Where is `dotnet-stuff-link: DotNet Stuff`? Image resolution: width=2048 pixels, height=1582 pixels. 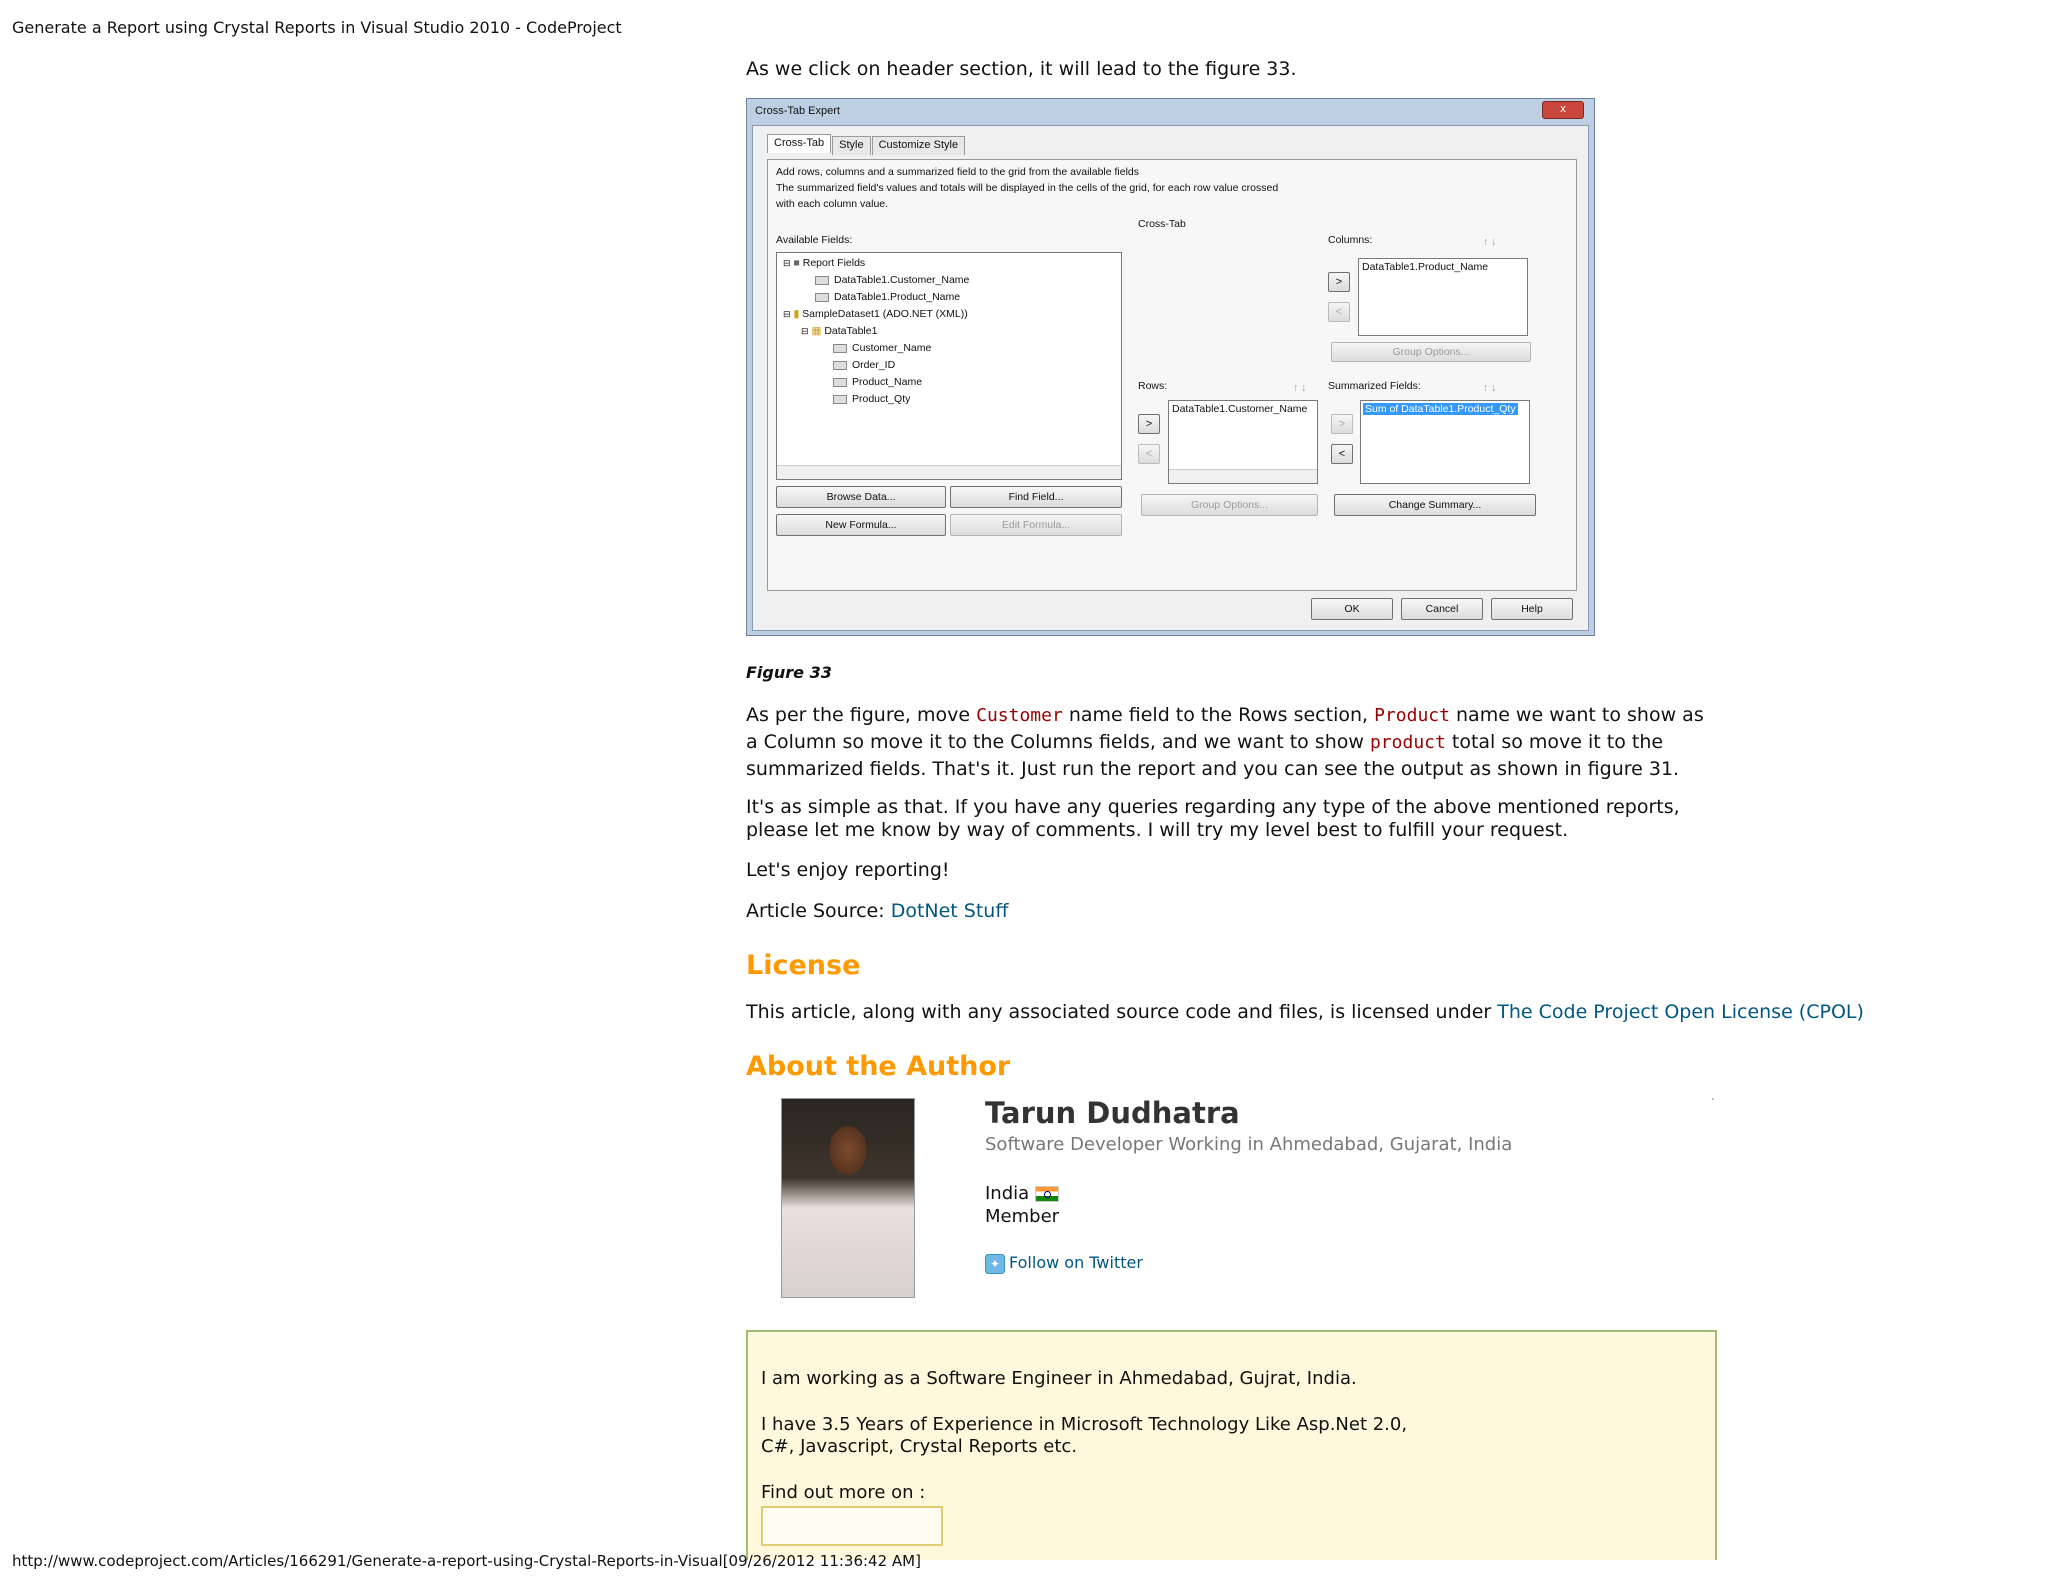
dotnet-stuff-link: DotNet Stuff is located at coordinates (950, 911).